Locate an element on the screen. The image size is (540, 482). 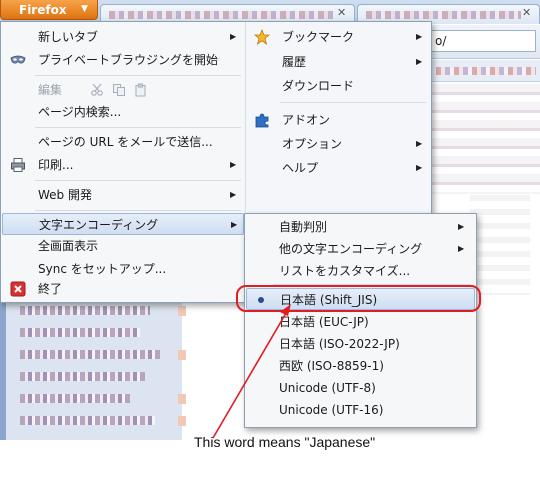
firefox-menu-button: Firefox ▼ is located at coordinates (49, 10).